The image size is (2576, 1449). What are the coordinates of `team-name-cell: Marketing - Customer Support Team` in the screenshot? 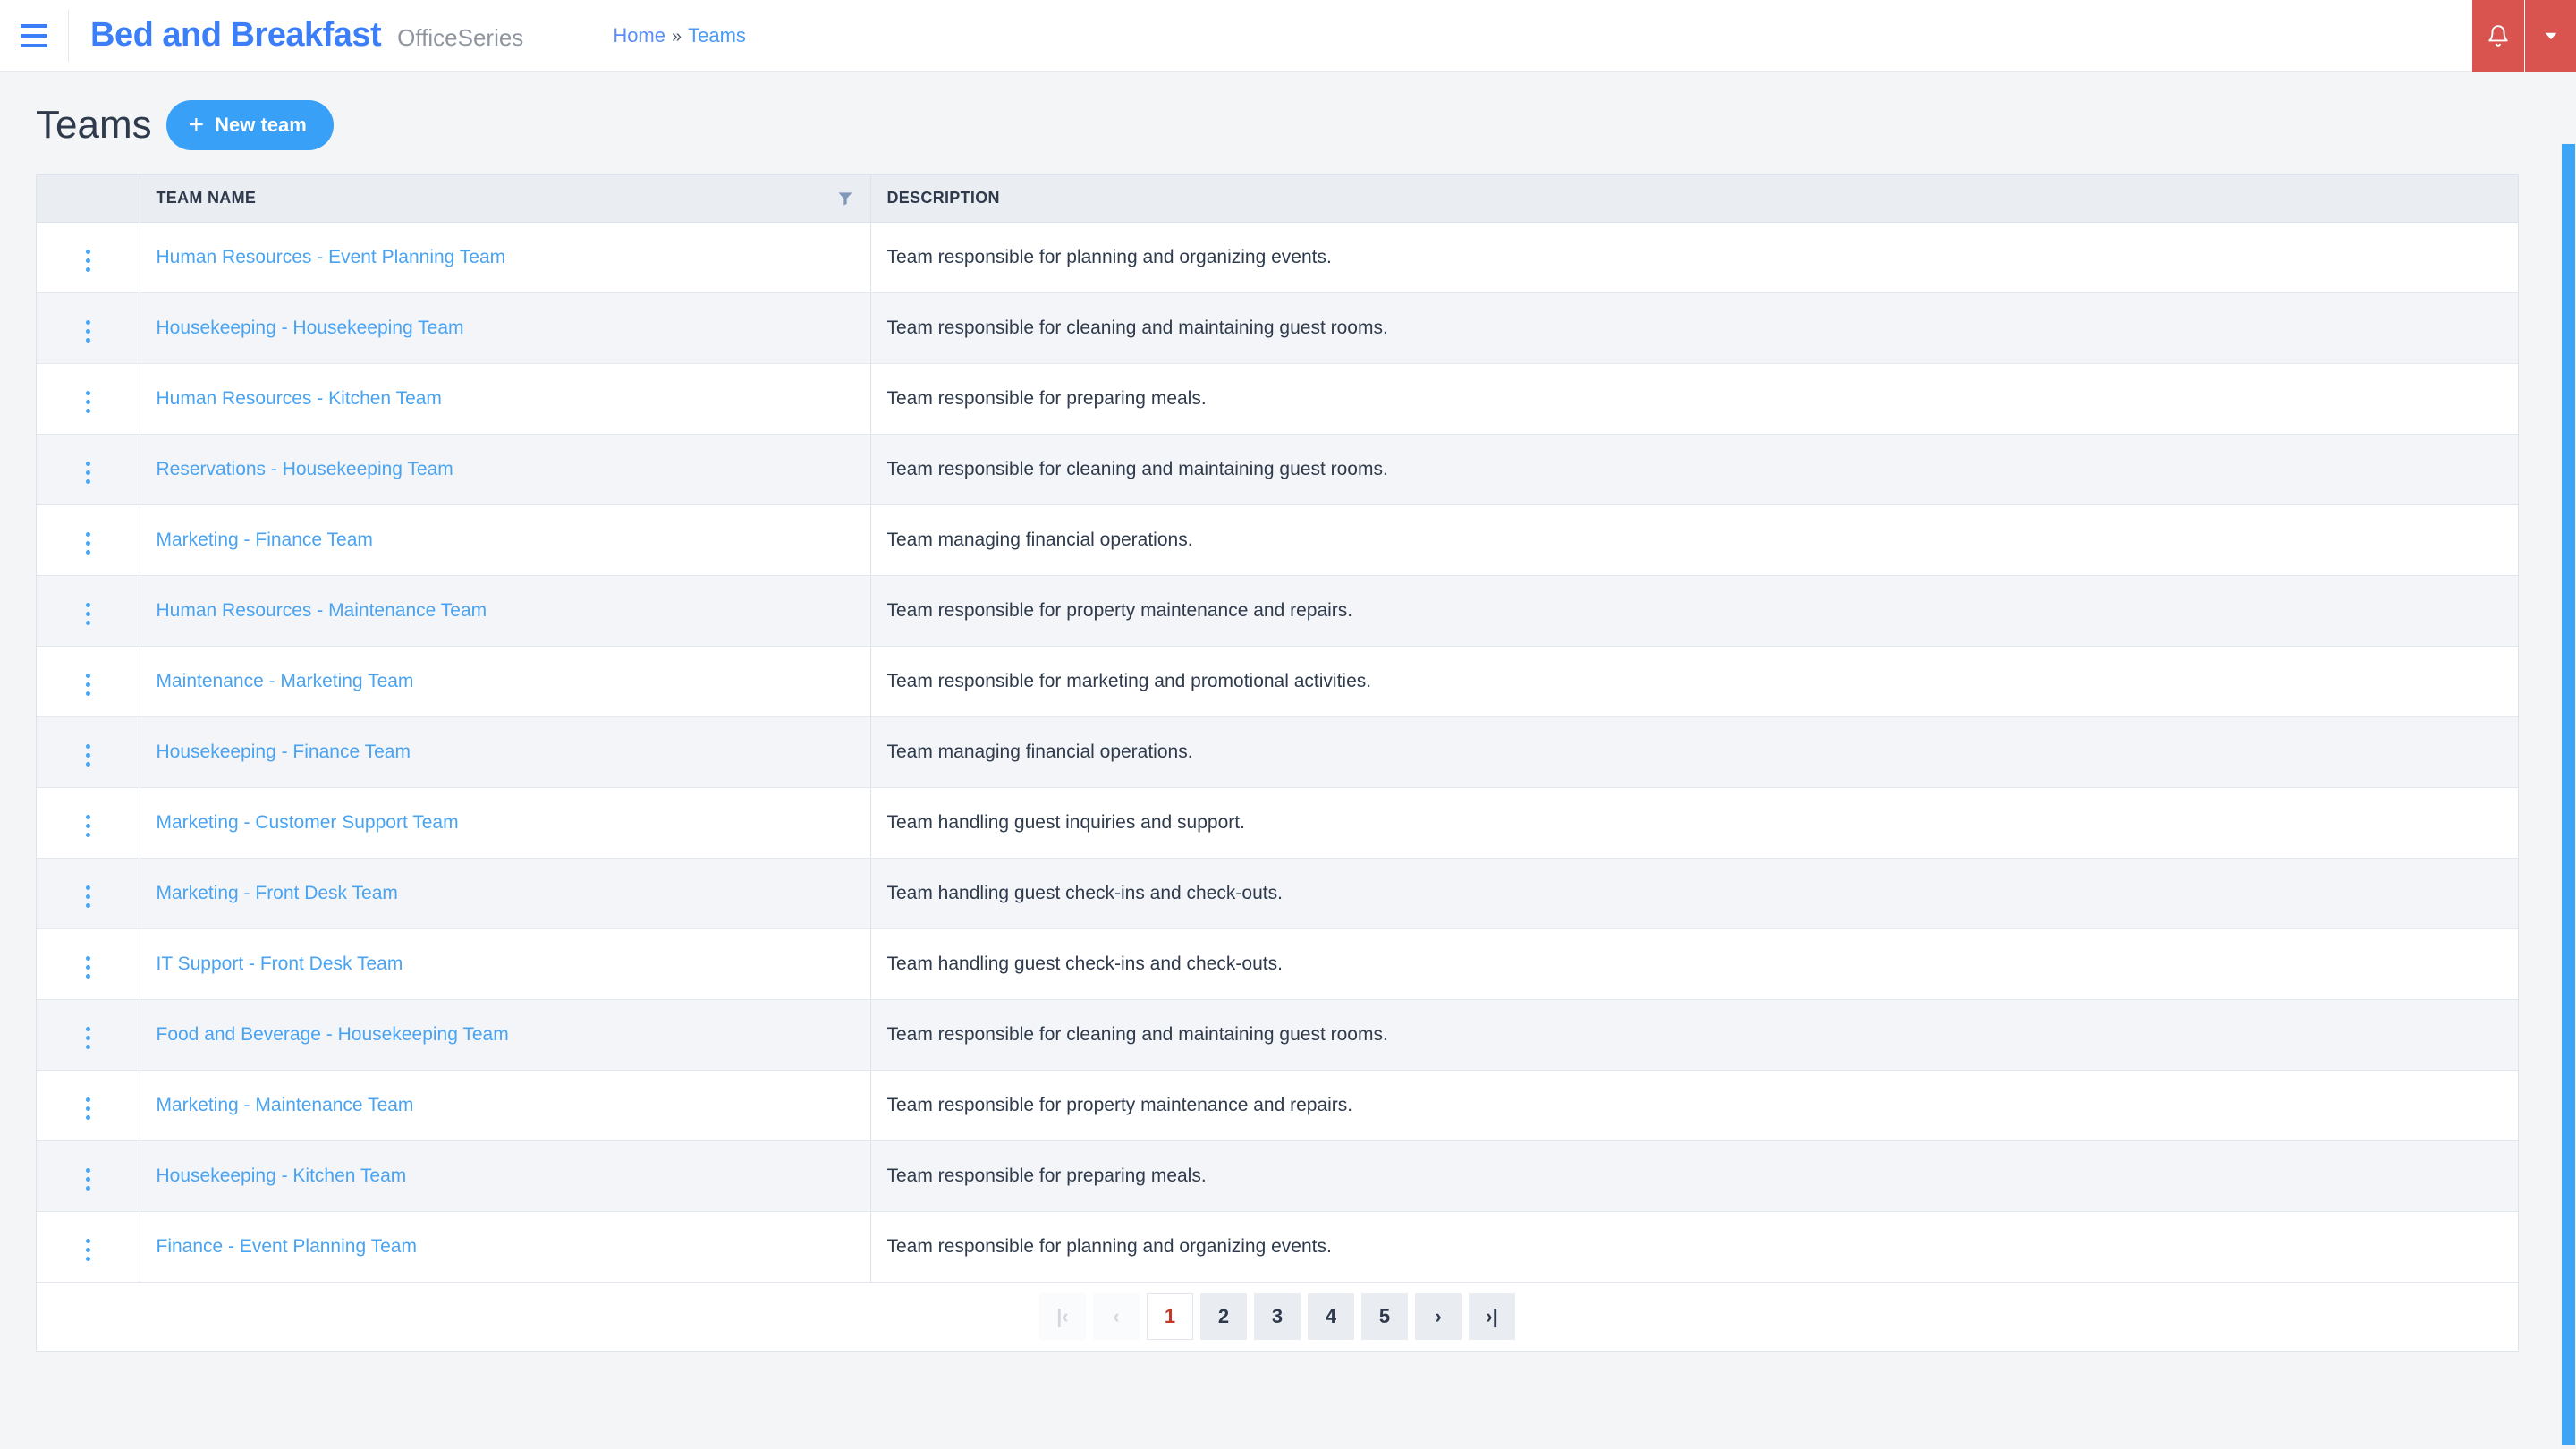 It's located at (505, 823).